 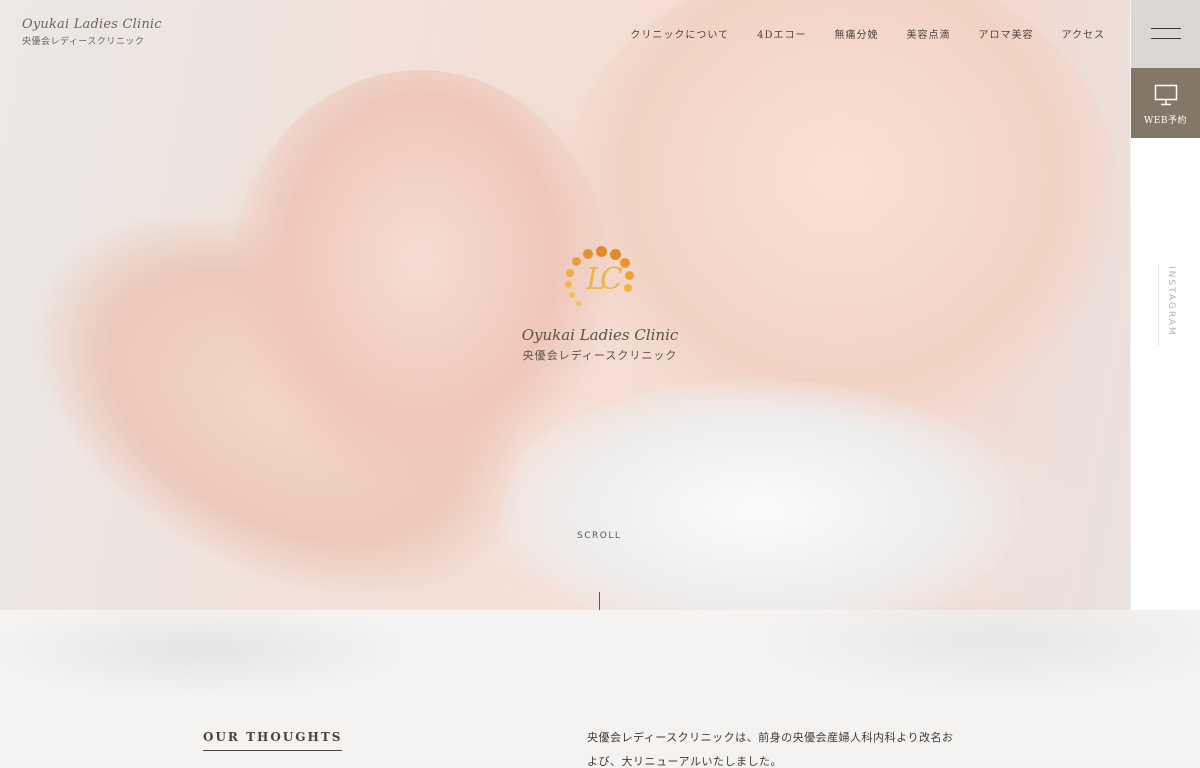 I want to click on nav-item-4d-echo: 4Dエコー, so click(x=781, y=33).